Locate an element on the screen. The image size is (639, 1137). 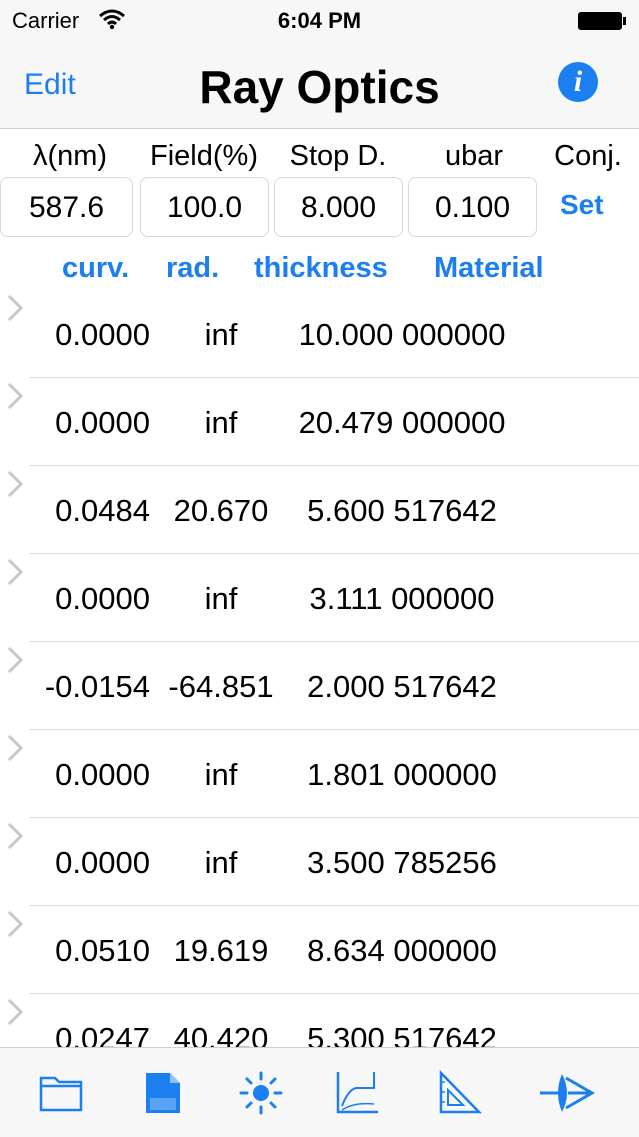
plot-icon is located at coordinates (357, 1093).